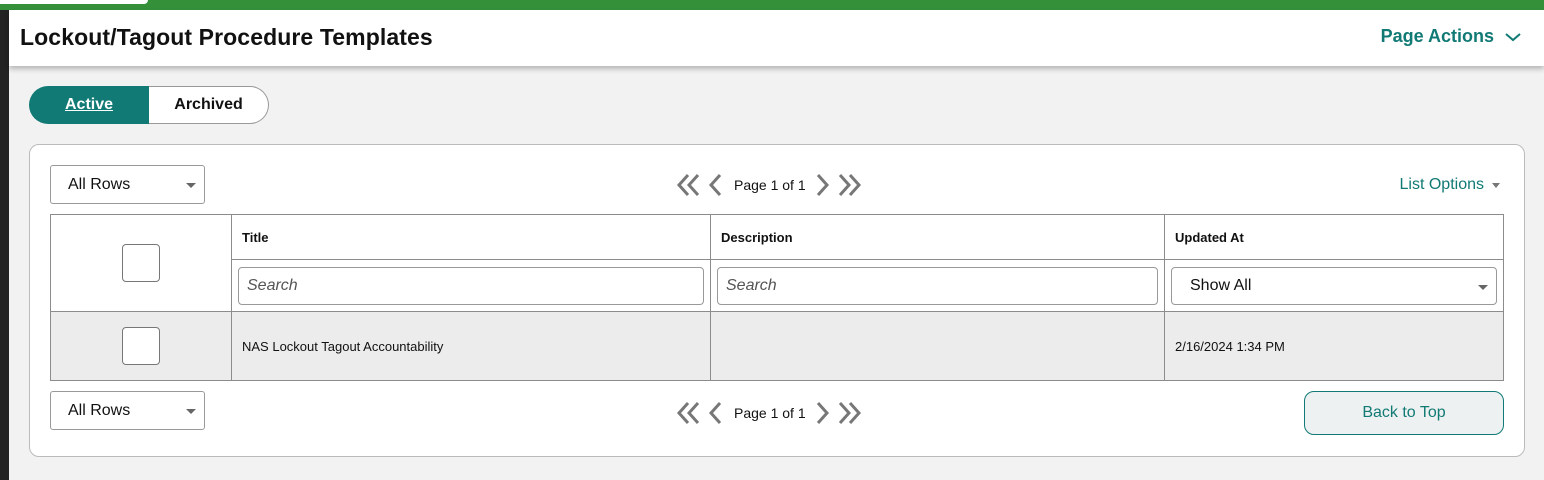 The image size is (1544, 480). Describe the element at coordinates (141, 346) in the screenshot. I see `row-checkbox` at that location.